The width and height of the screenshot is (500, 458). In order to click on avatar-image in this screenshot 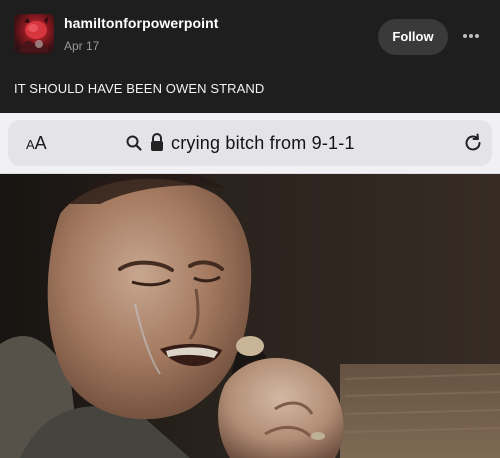, I will do `click(34, 34)`.